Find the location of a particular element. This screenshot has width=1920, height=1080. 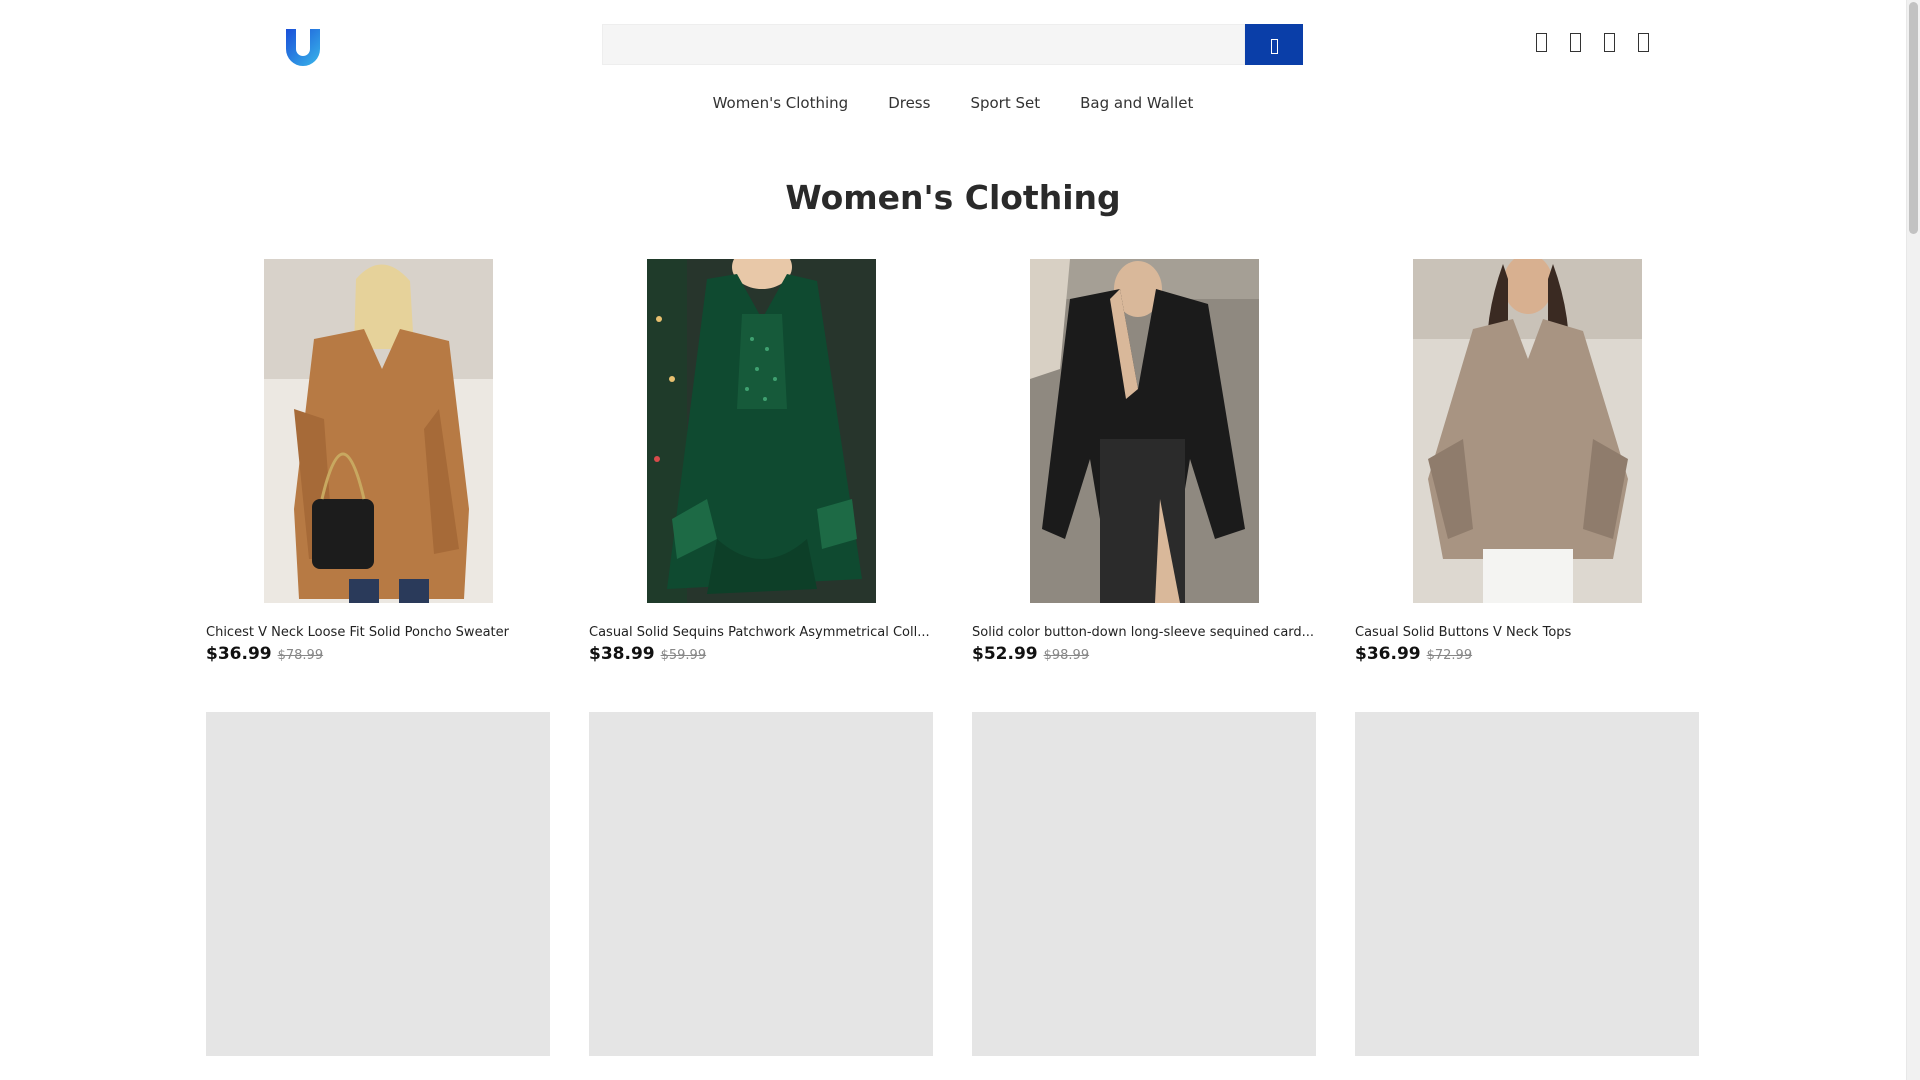

page-scrollbar is located at coordinates (1913, 540).